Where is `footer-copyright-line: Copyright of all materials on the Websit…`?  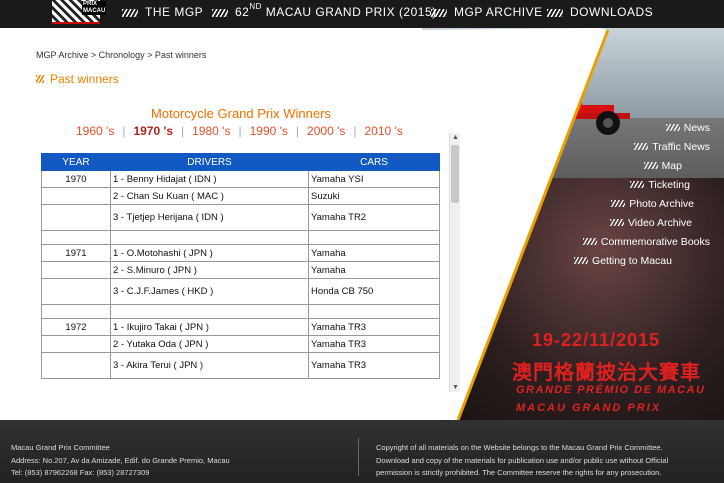 footer-copyright-line: Copyright of all materials on the Websit… is located at coordinates (519, 447).